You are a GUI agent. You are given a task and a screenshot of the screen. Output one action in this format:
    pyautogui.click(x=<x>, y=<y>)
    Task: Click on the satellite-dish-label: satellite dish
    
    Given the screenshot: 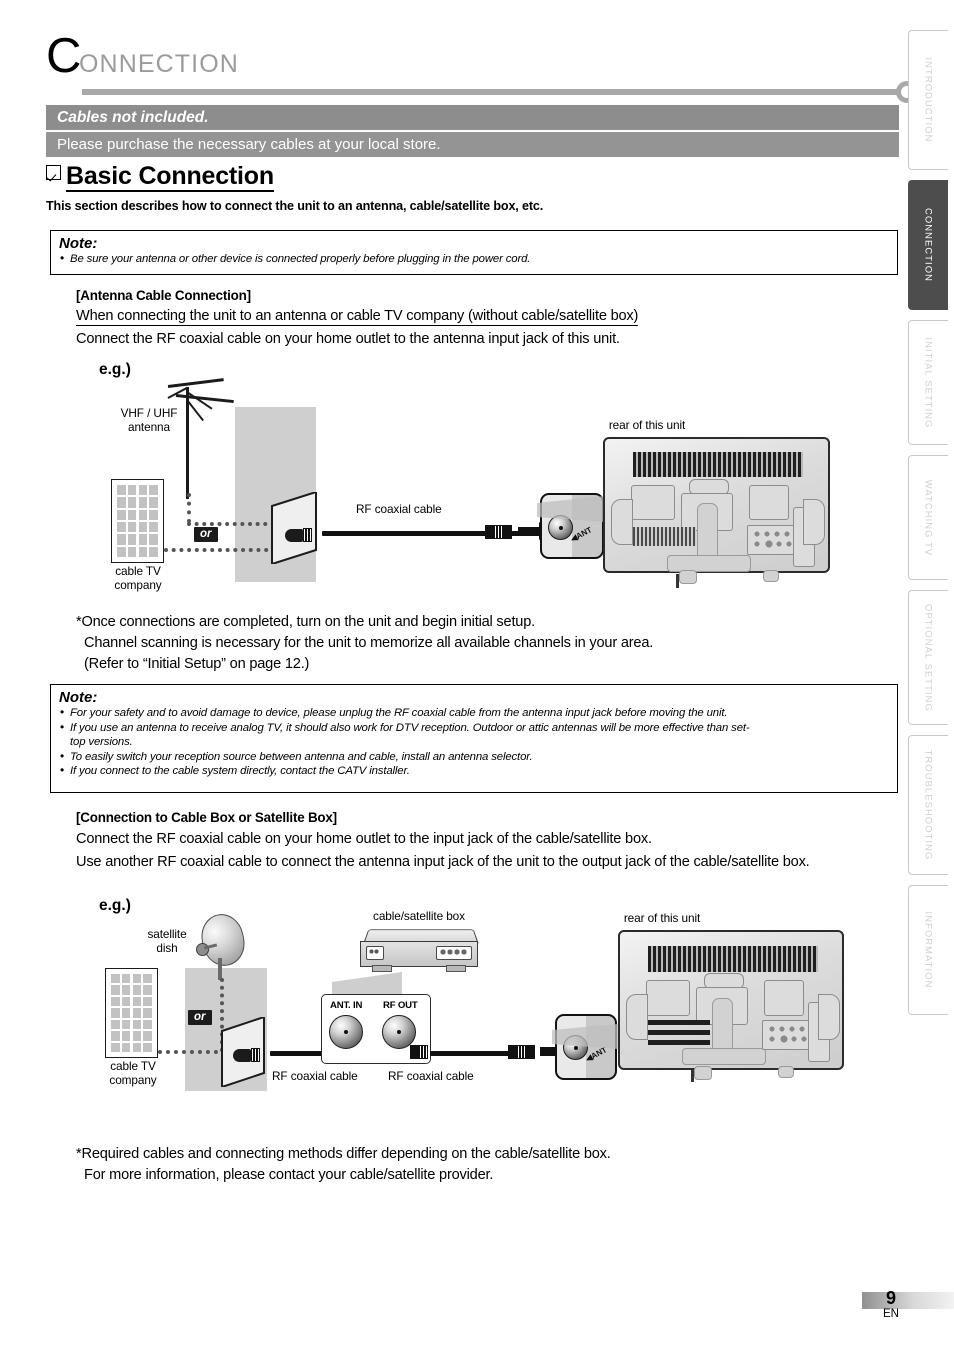 What is the action you would take?
    pyautogui.click(x=167, y=941)
    